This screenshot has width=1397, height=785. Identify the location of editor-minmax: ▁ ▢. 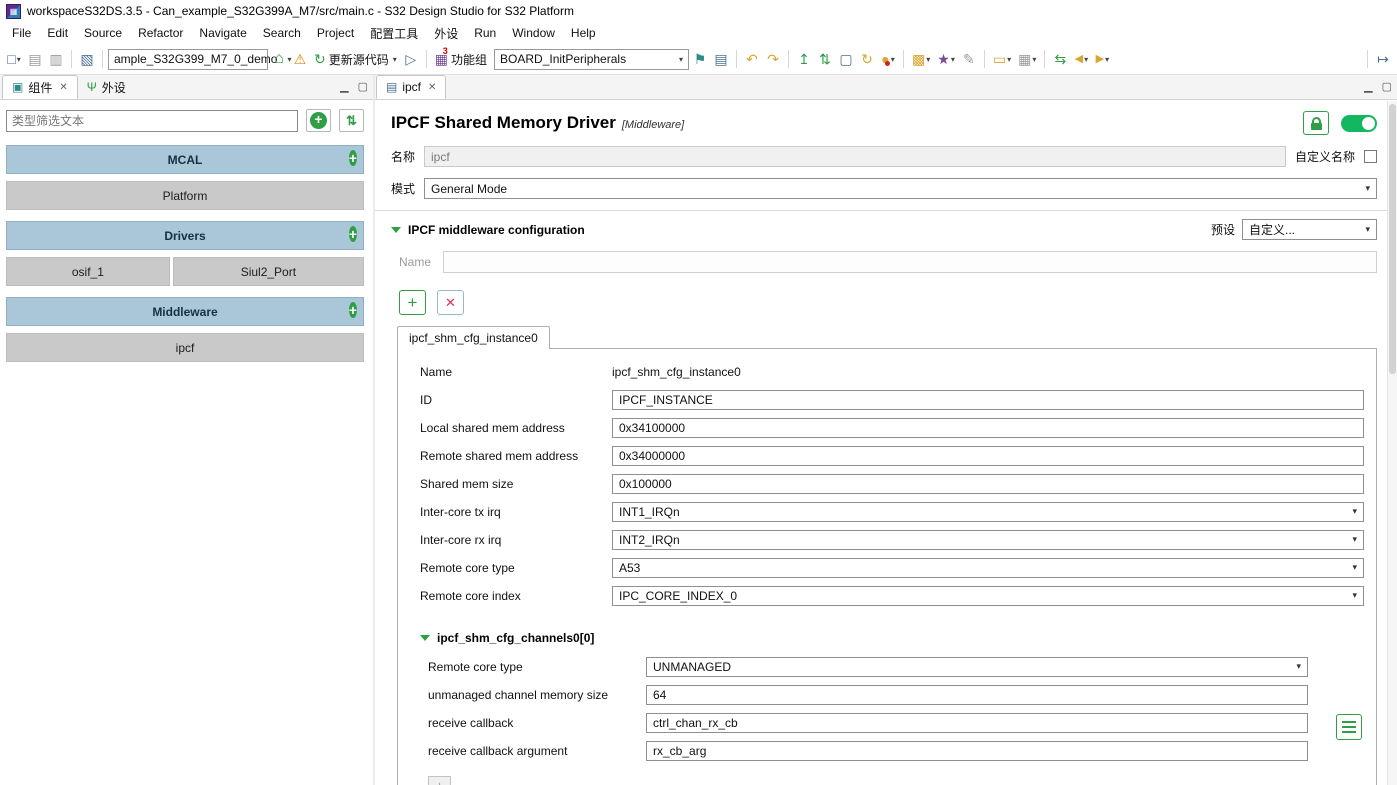
(1378, 86).